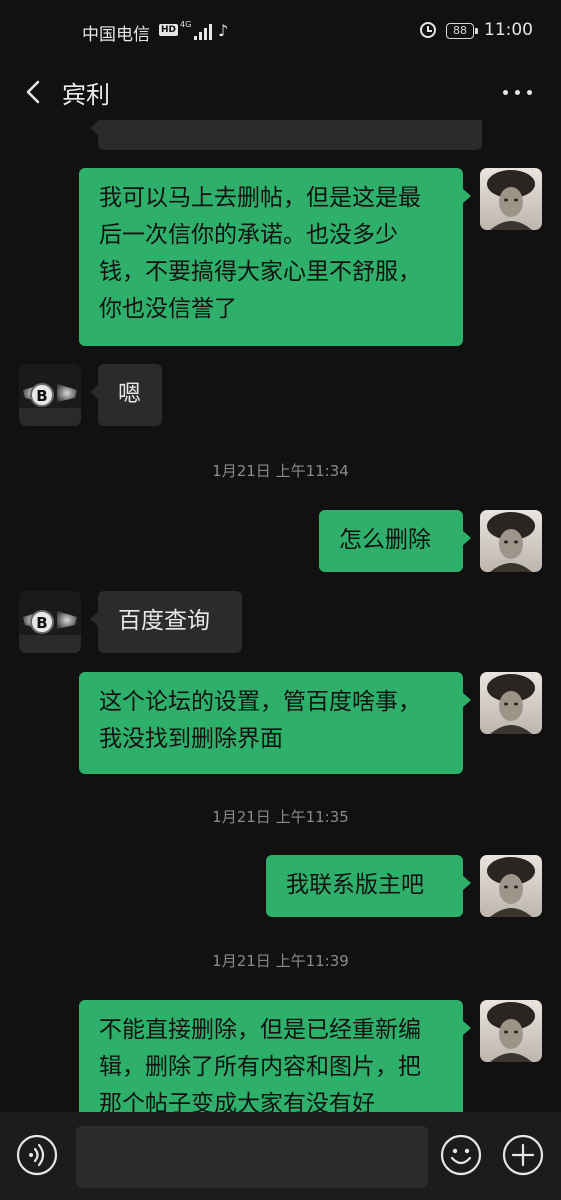 Image resolution: width=561 pixels, height=1200 pixels. I want to click on status-bar: 中国电信 HD 4G ♪ 88 11:00, so click(280, 32).